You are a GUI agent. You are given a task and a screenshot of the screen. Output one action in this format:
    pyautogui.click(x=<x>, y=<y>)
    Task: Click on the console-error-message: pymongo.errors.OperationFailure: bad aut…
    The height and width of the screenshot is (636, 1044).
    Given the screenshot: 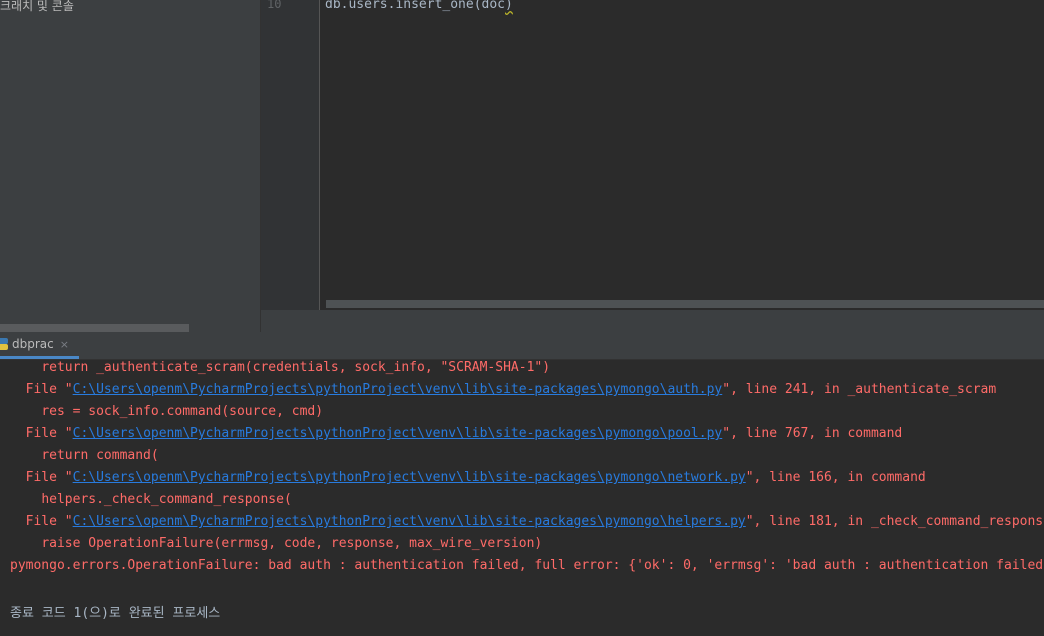 What is the action you would take?
    pyautogui.click(x=527, y=565)
    